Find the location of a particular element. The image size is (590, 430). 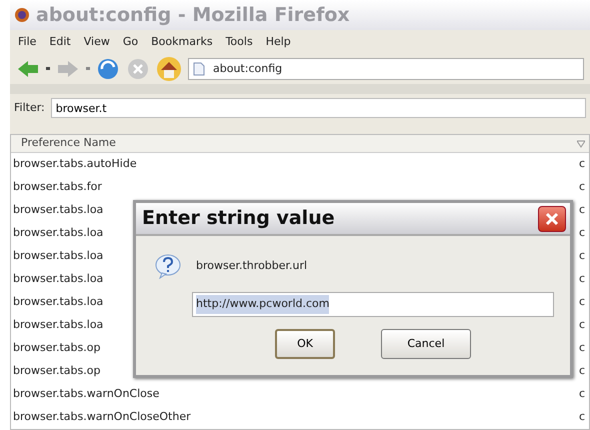

menu-item: Tools is located at coordinates (239, 42).